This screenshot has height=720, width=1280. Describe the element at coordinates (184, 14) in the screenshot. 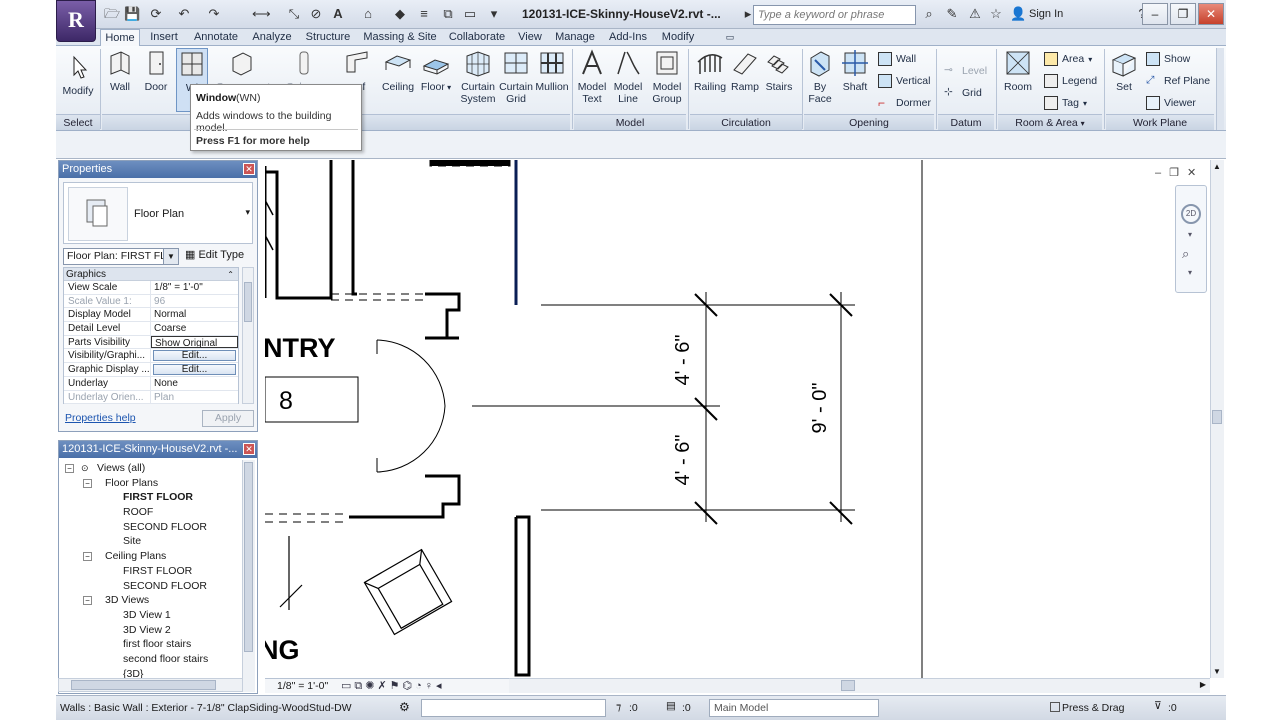

I see `undo-icon: ↶` at that location.